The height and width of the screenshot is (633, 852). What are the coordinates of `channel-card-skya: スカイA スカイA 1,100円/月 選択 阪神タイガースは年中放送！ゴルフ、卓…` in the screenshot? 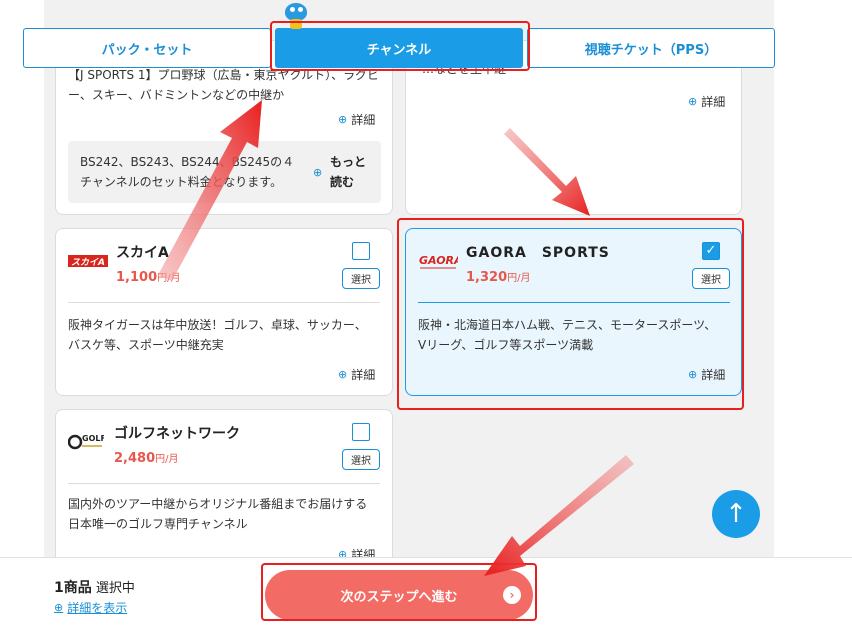 It's located at (224, 312).